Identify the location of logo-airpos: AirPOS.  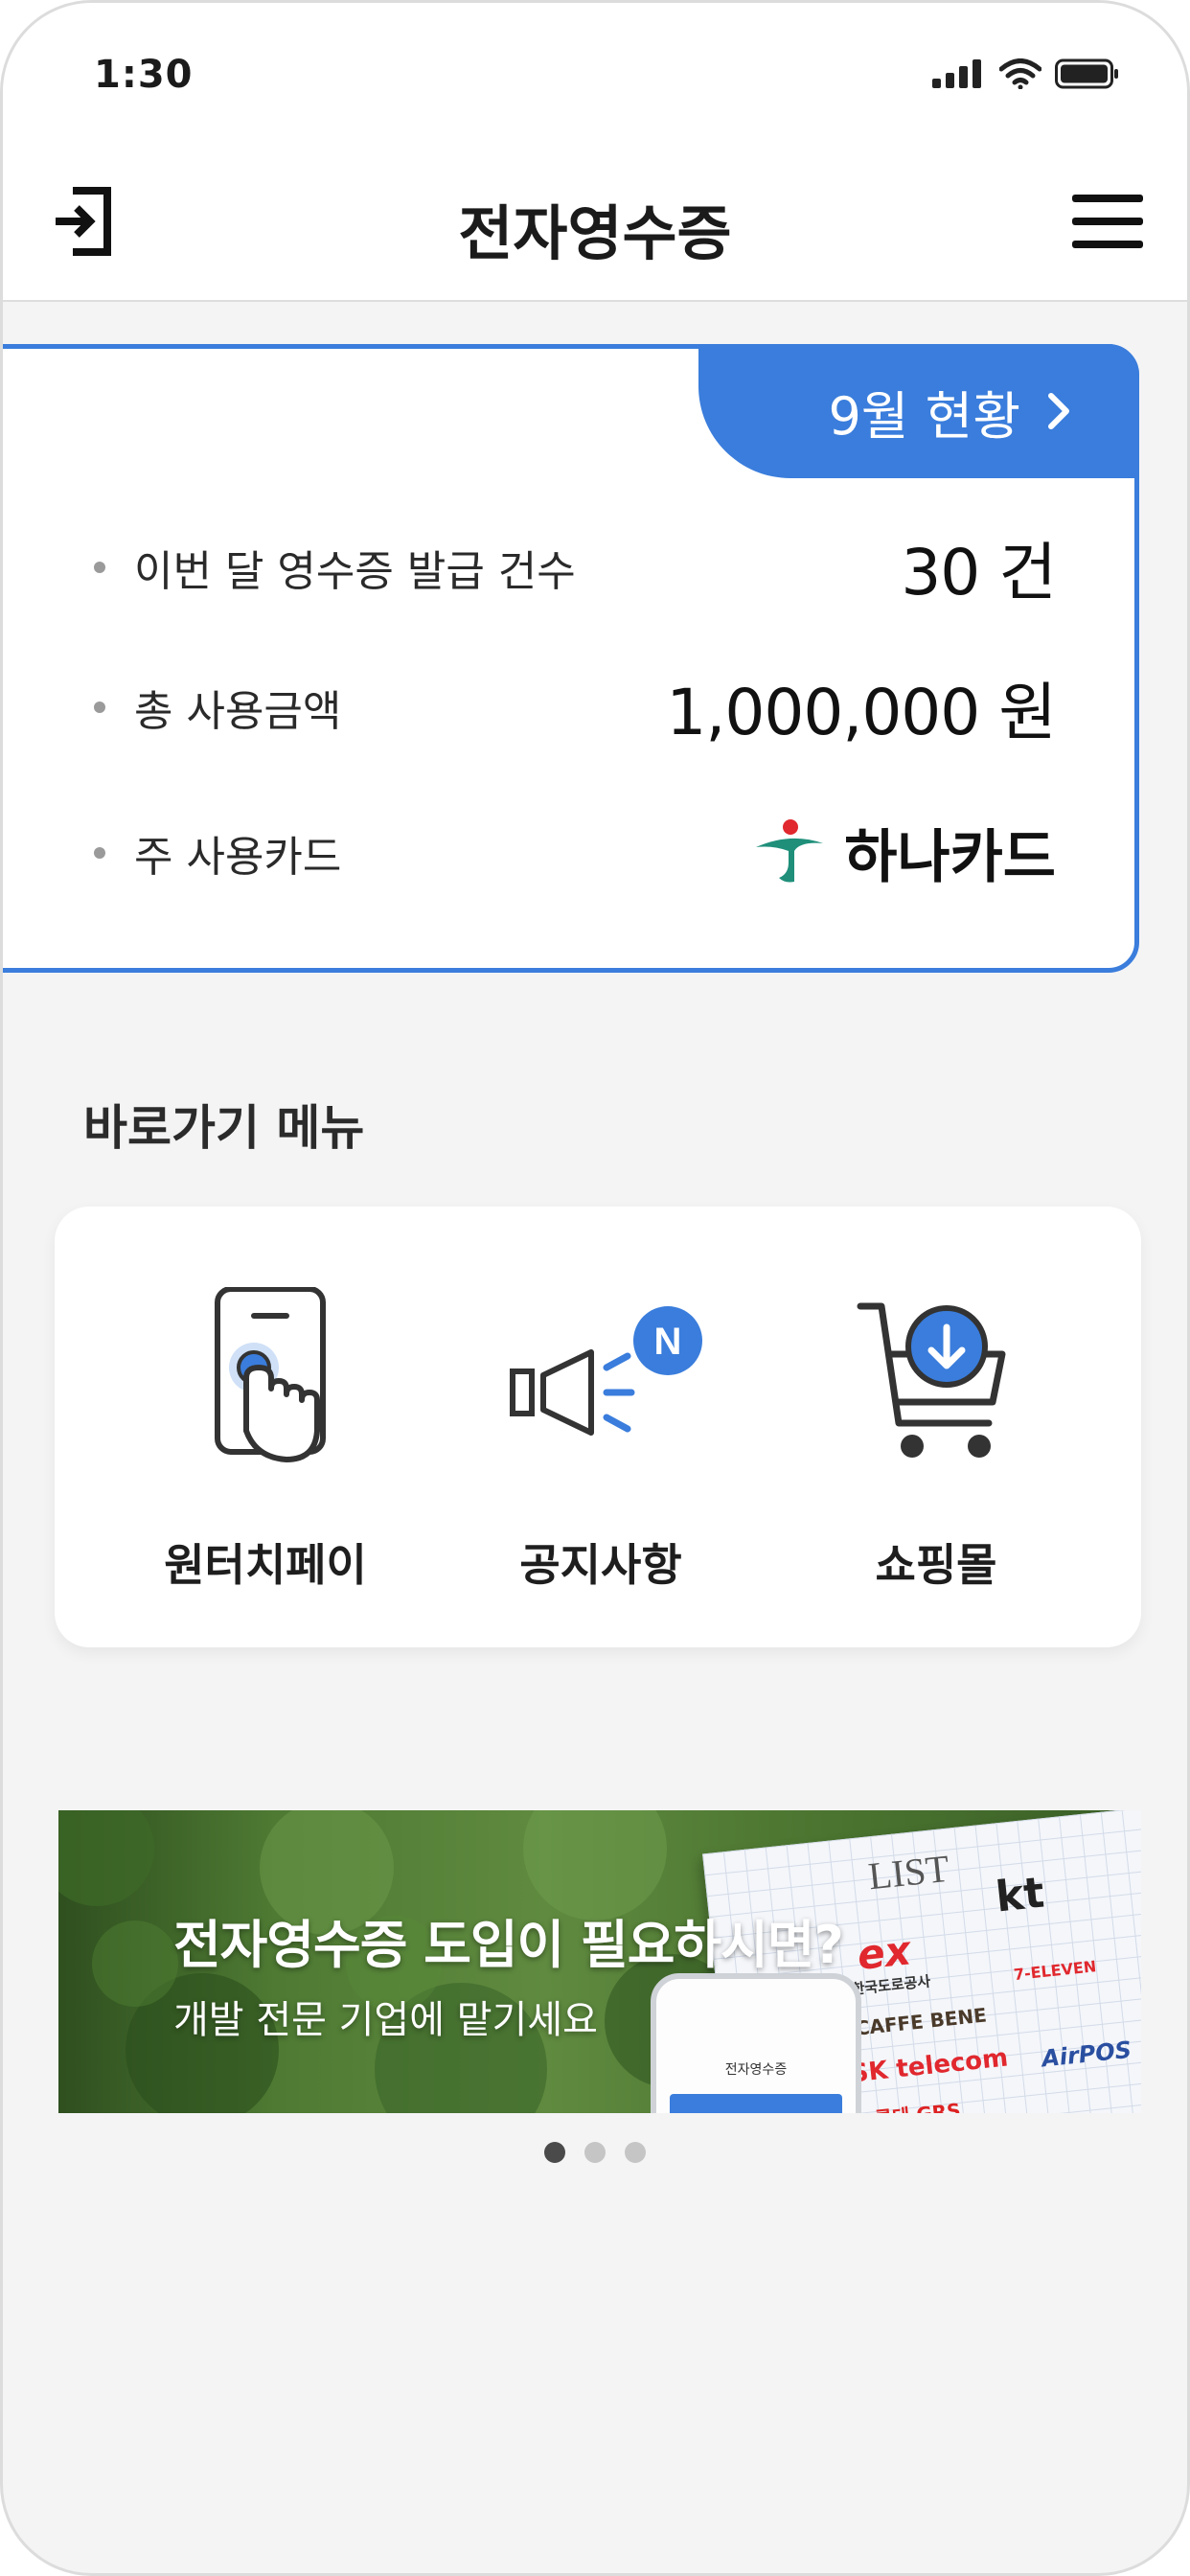
(1087, 2054).